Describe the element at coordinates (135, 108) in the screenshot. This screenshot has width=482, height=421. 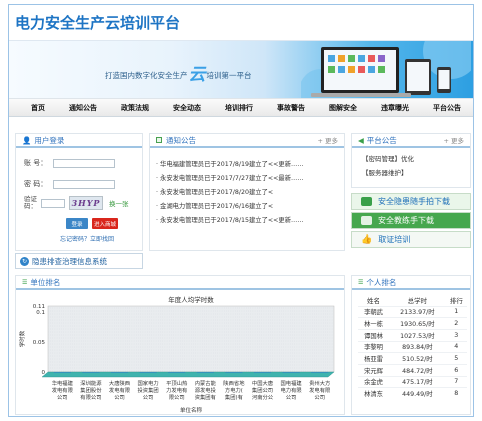
I see `nav-policy: 政策法规` at that location.